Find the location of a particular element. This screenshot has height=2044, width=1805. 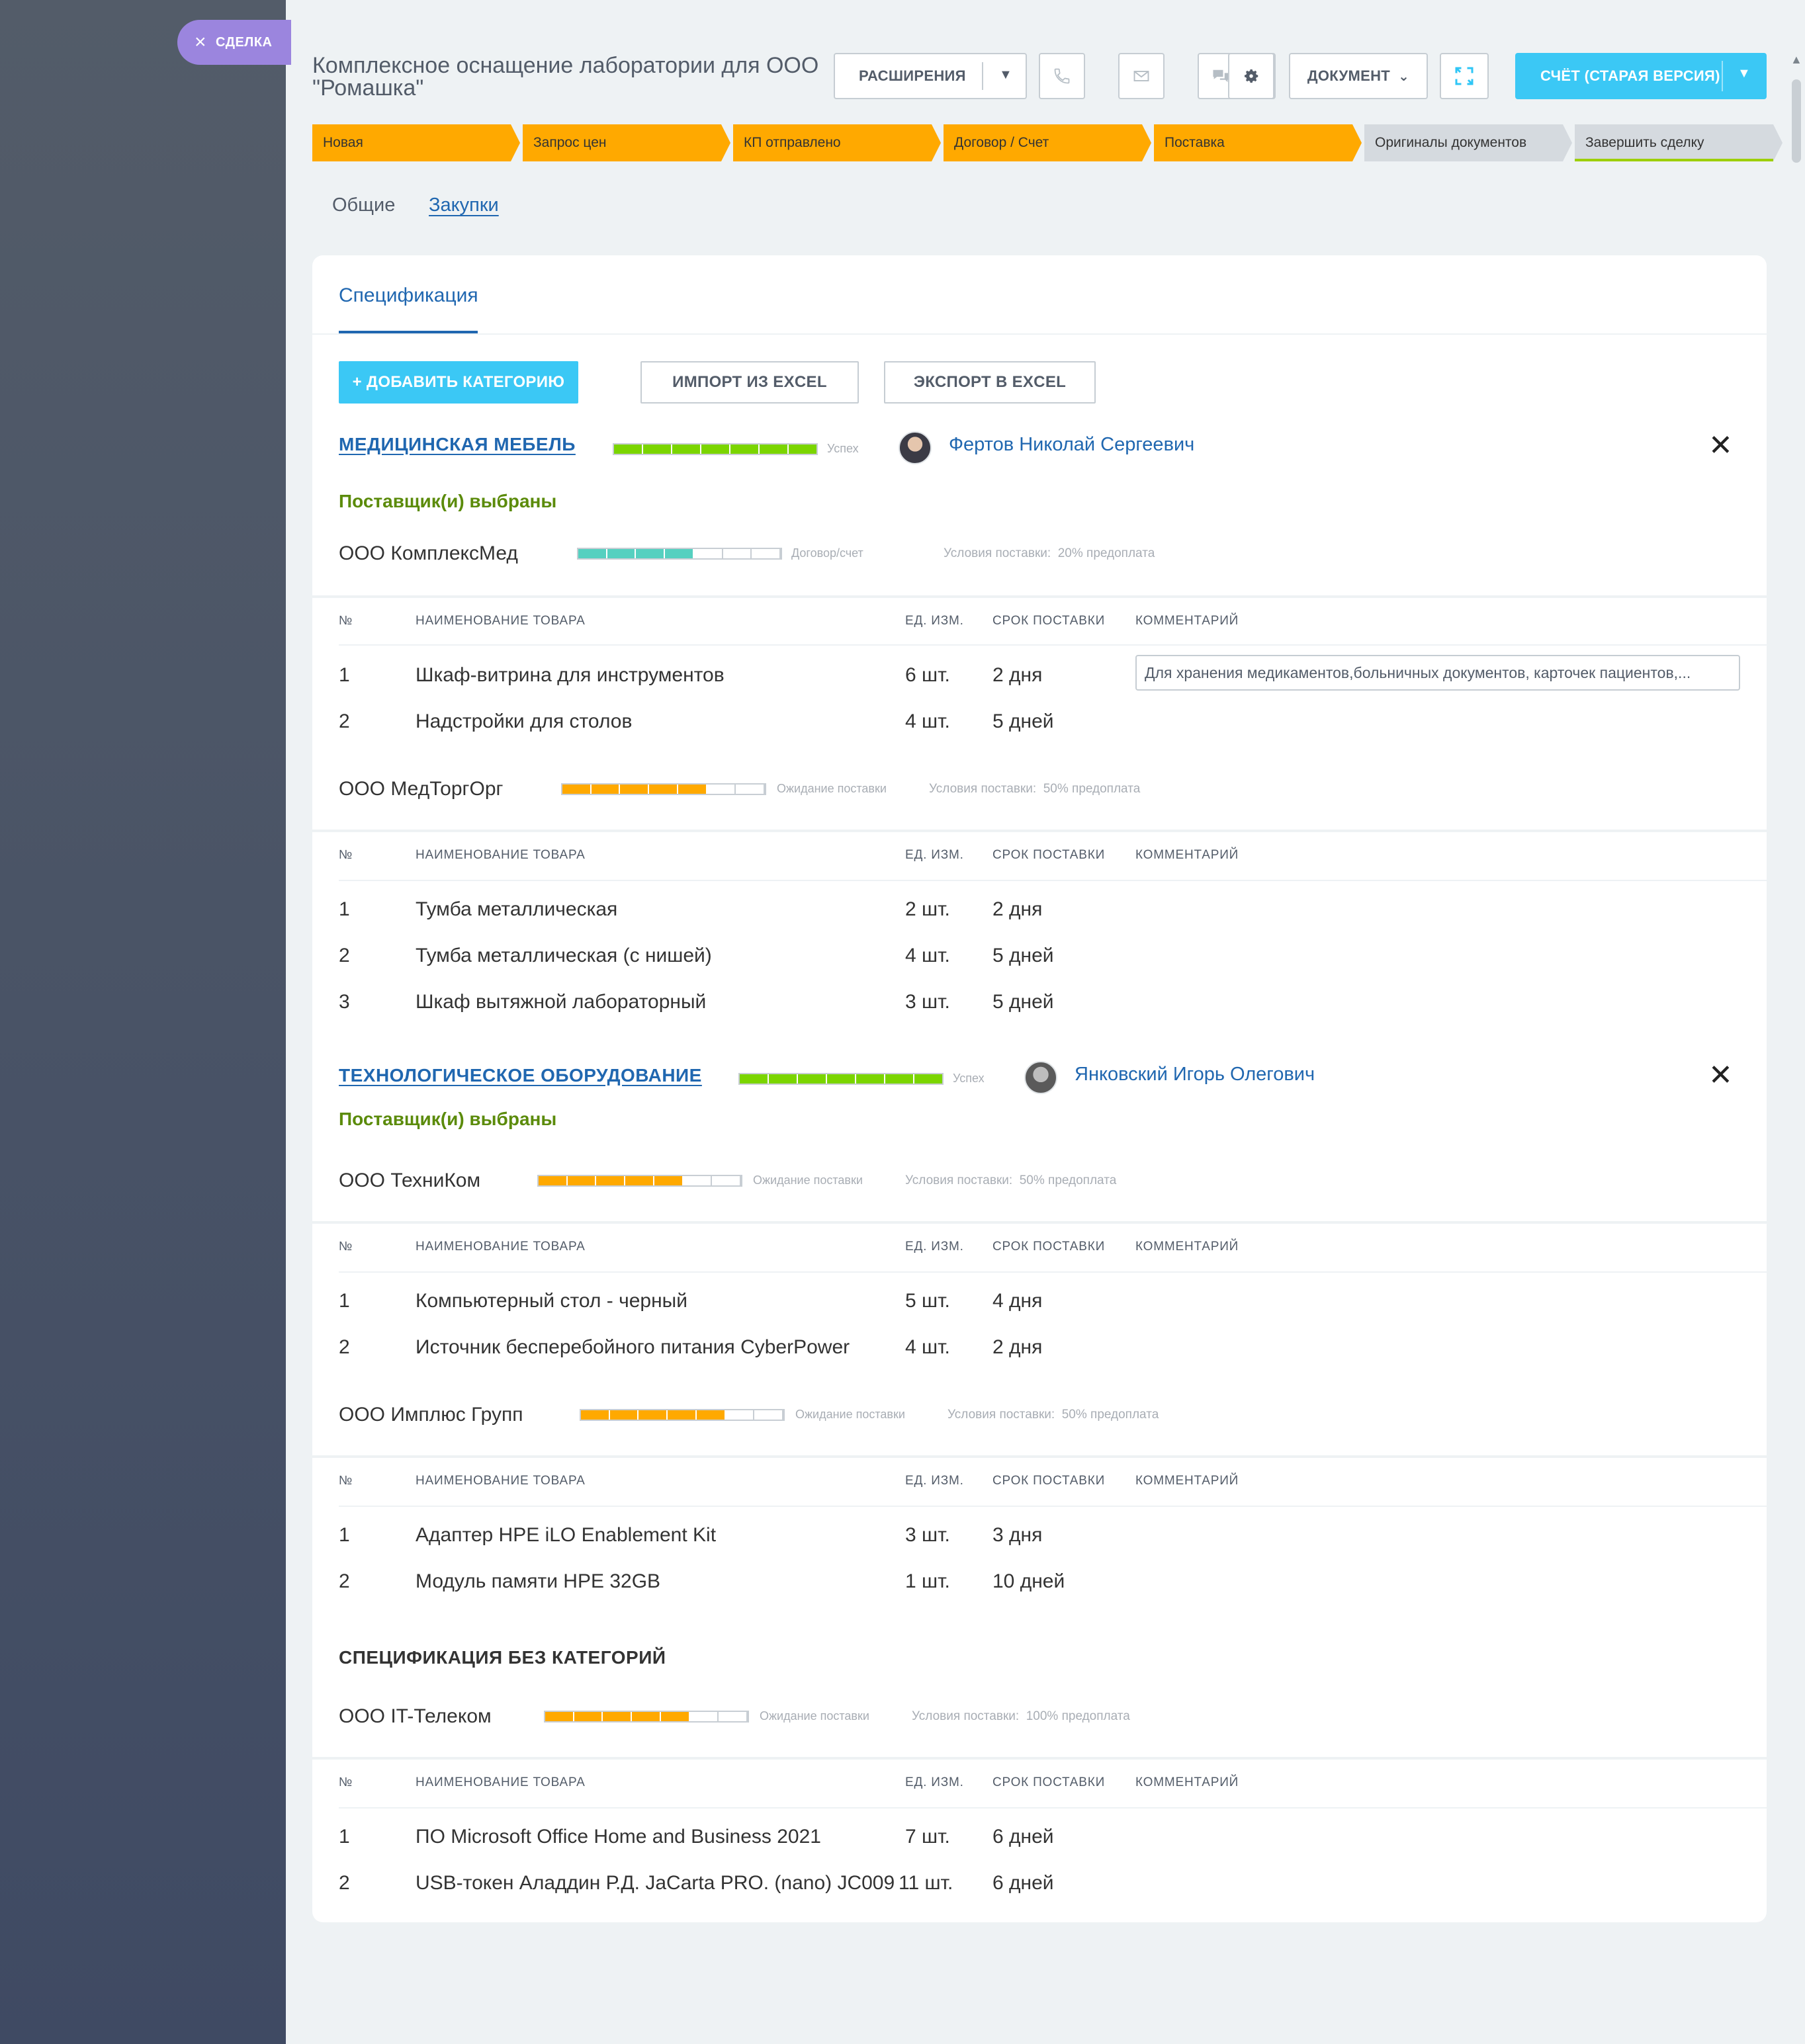

tab-specification: Спецификация is located at coordinates (408, 296).